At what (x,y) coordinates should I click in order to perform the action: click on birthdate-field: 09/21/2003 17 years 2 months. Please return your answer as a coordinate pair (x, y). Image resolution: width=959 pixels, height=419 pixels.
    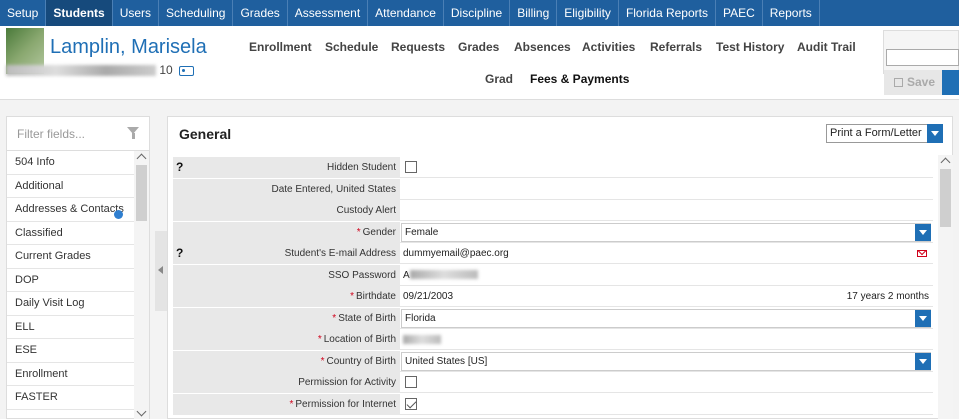
    Looking at the image, I should click on (666, 296).